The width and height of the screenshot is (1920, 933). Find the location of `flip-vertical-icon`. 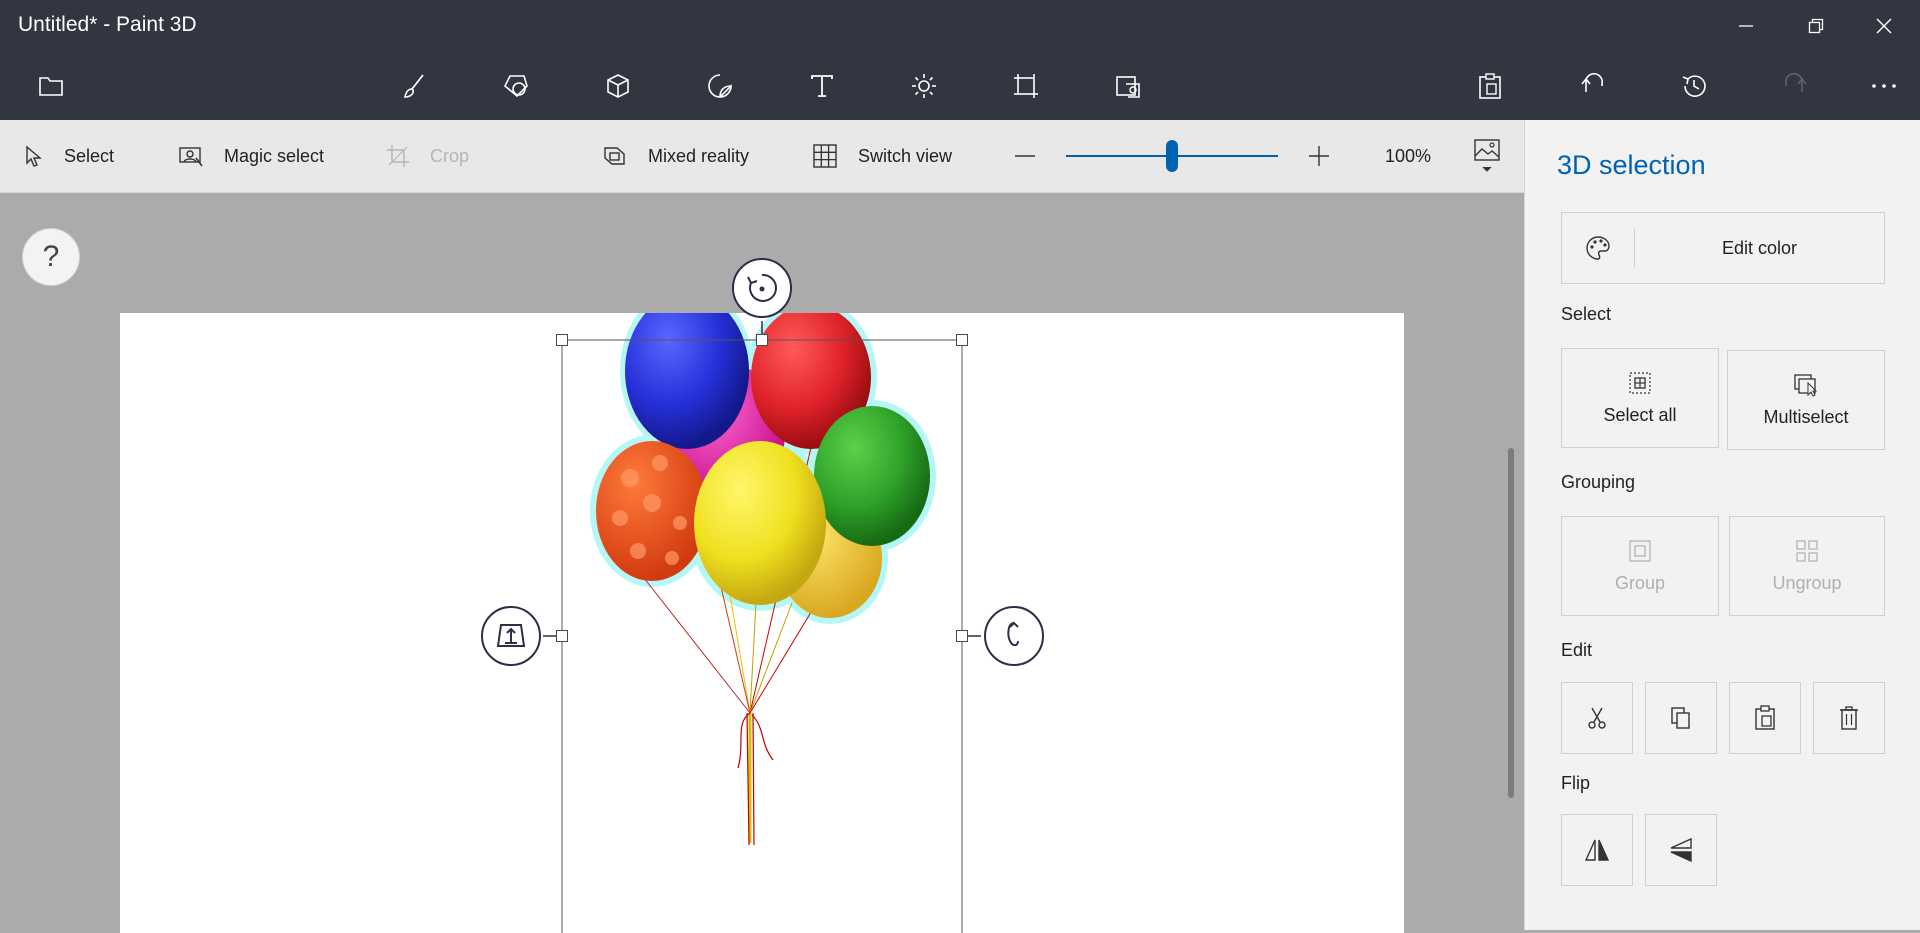

flip-vertical-icon is located at coordinates (1681, 850).